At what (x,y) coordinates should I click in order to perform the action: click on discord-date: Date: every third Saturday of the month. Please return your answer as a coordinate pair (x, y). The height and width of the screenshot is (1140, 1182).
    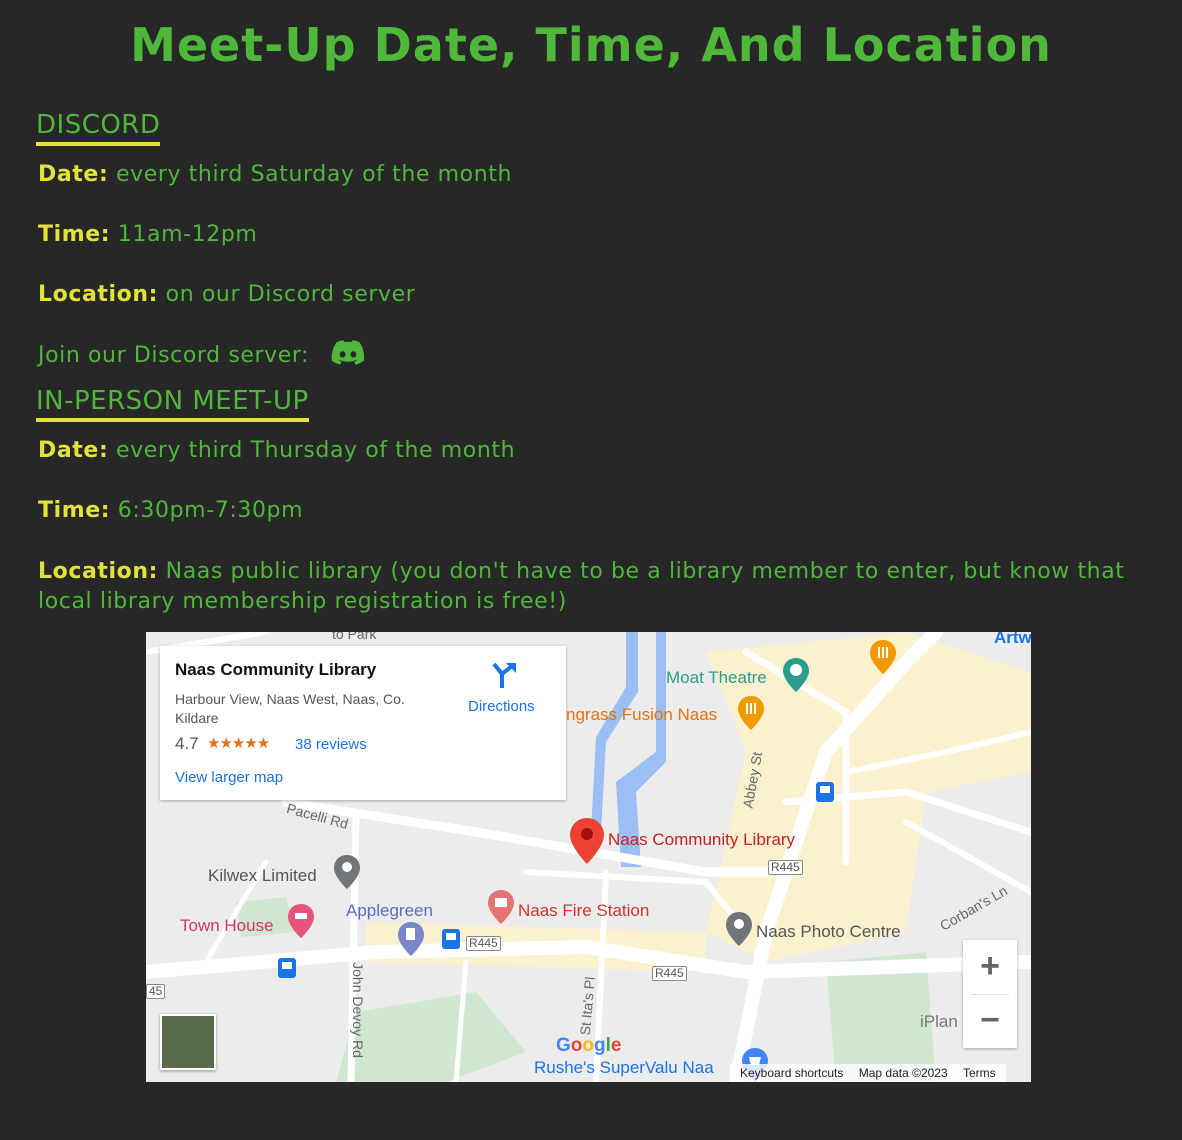
    Looking at the image, I should click on (275, 174).